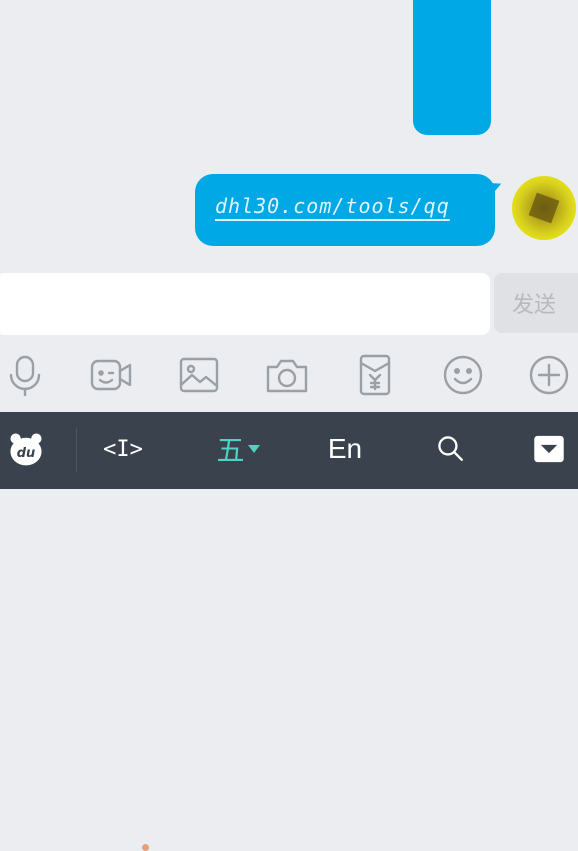 The height and width of the screenshot is (851, 578). Describe the element at coordinates (76, 450) in the screenshot. I see `toolbar-divider` at that location.